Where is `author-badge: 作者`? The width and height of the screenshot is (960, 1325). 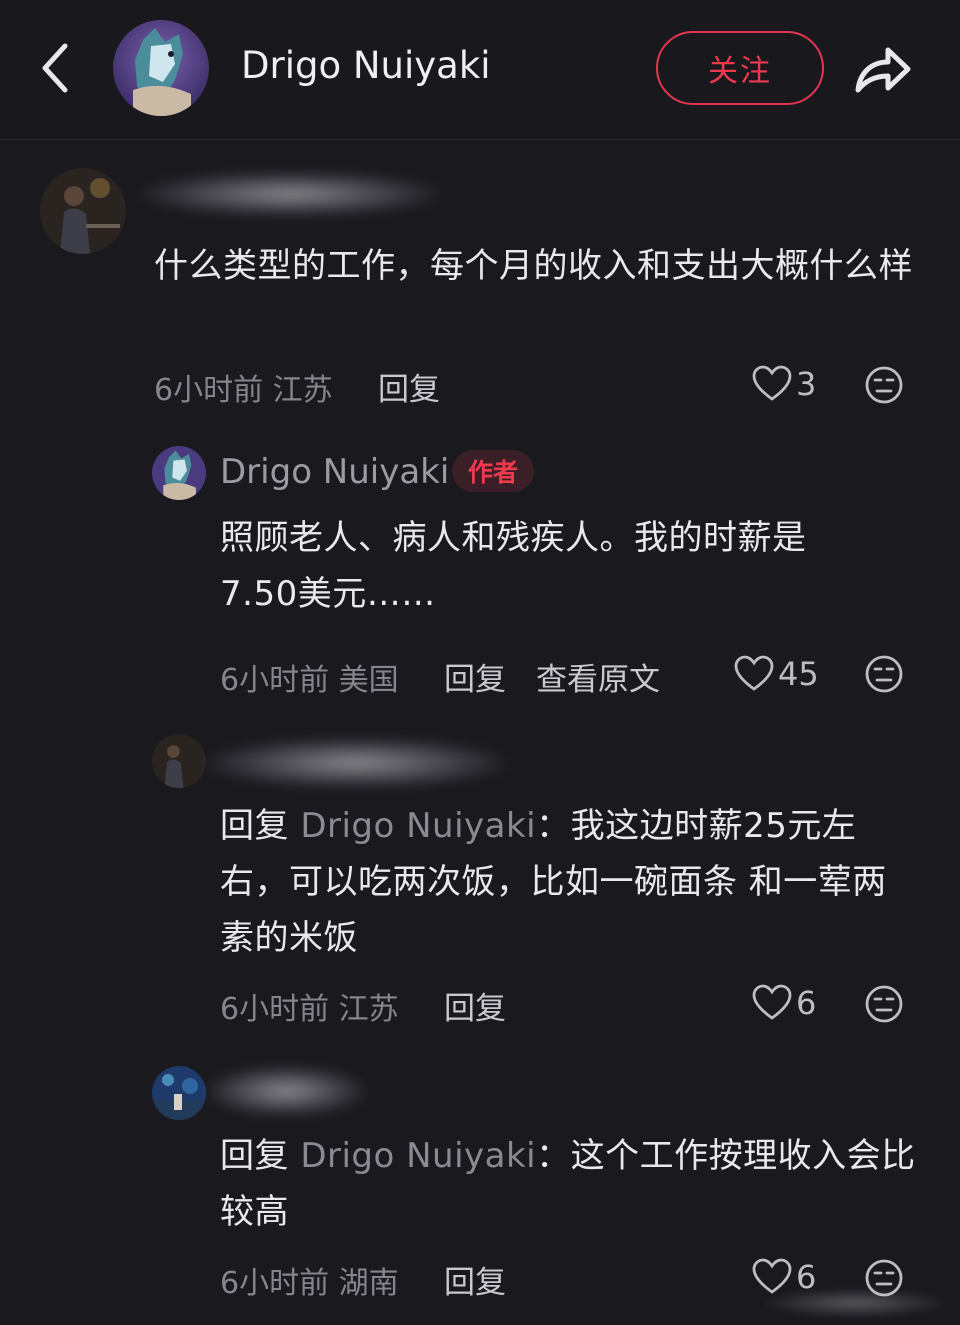 author-badge: 作者 is located at coordinates (493, 471).